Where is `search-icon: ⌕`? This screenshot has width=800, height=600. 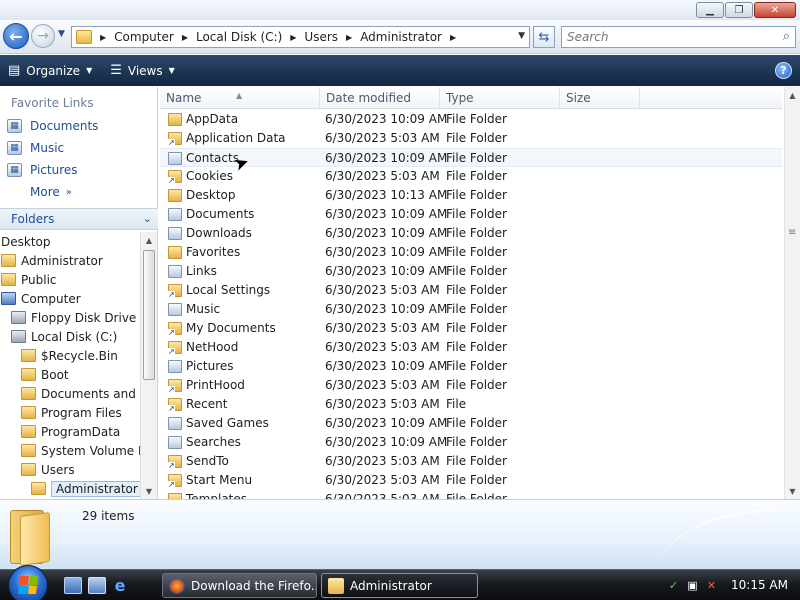 search-icon: ⌕ is located at coordinates (786, 36).